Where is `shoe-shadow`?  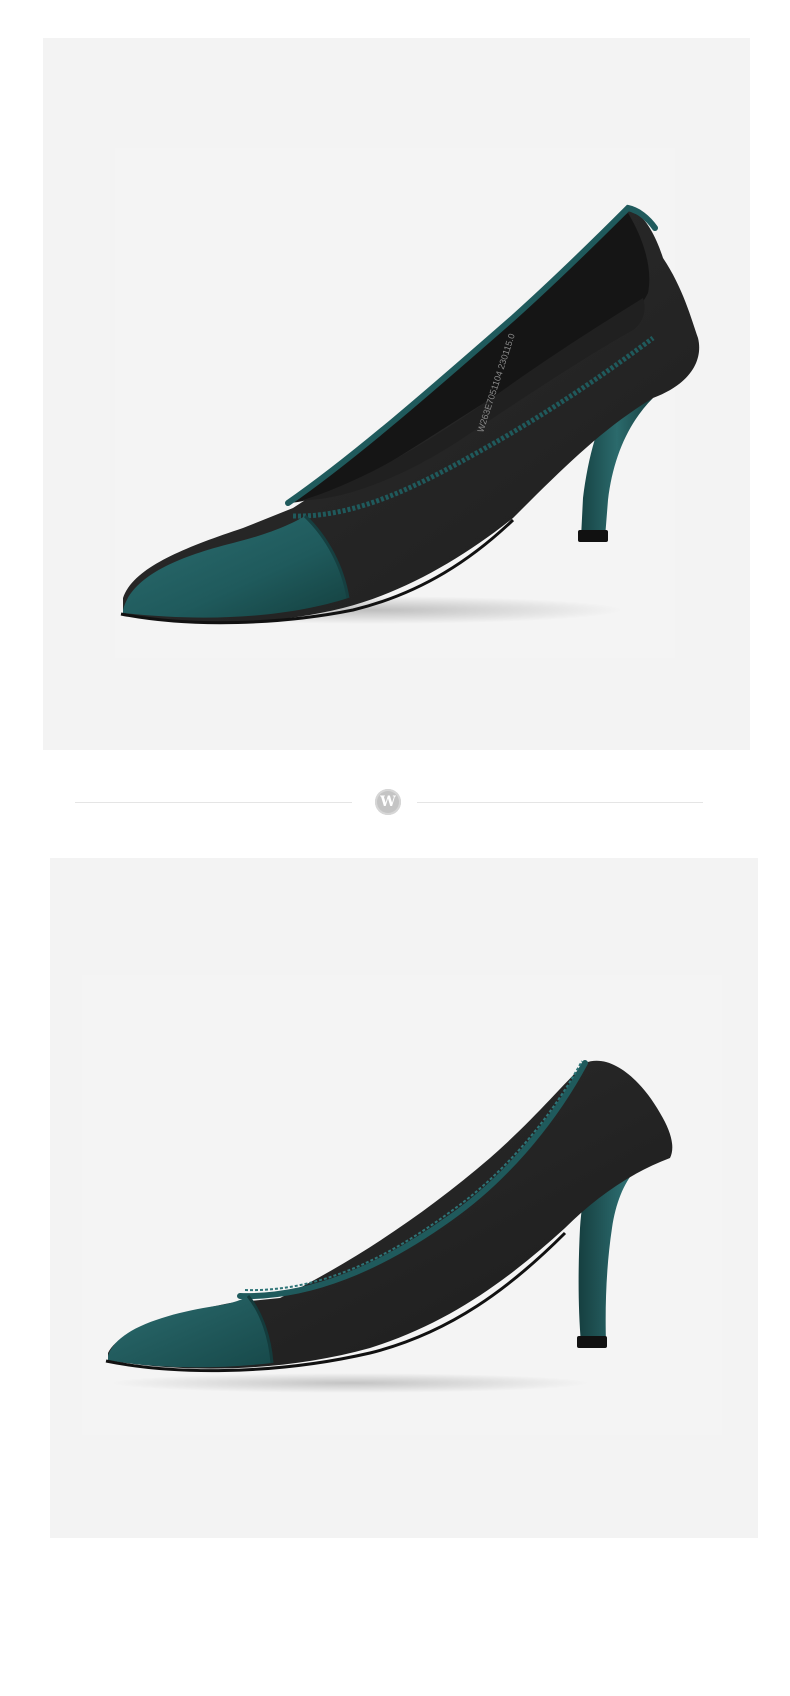
shoe-shadow is located at coordinates (350, 1383).